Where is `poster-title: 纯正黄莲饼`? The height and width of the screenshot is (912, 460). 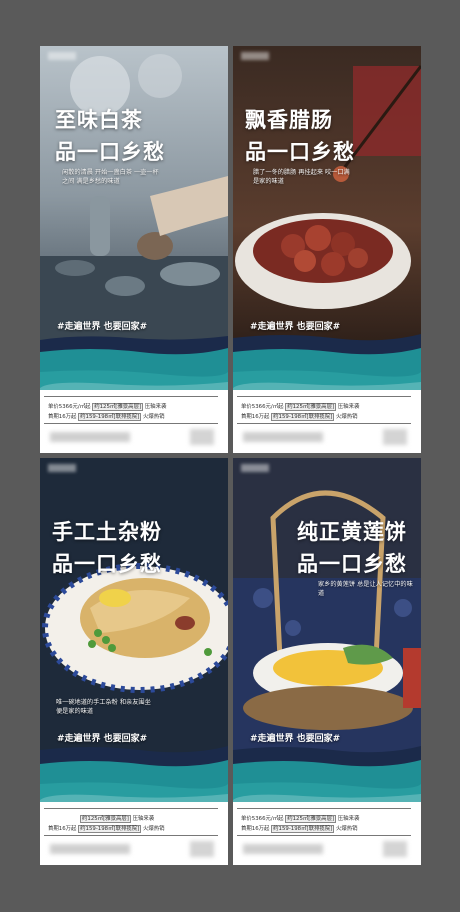
poster-title: 纯正黄莲饼 is located at coordinates (352, 532).